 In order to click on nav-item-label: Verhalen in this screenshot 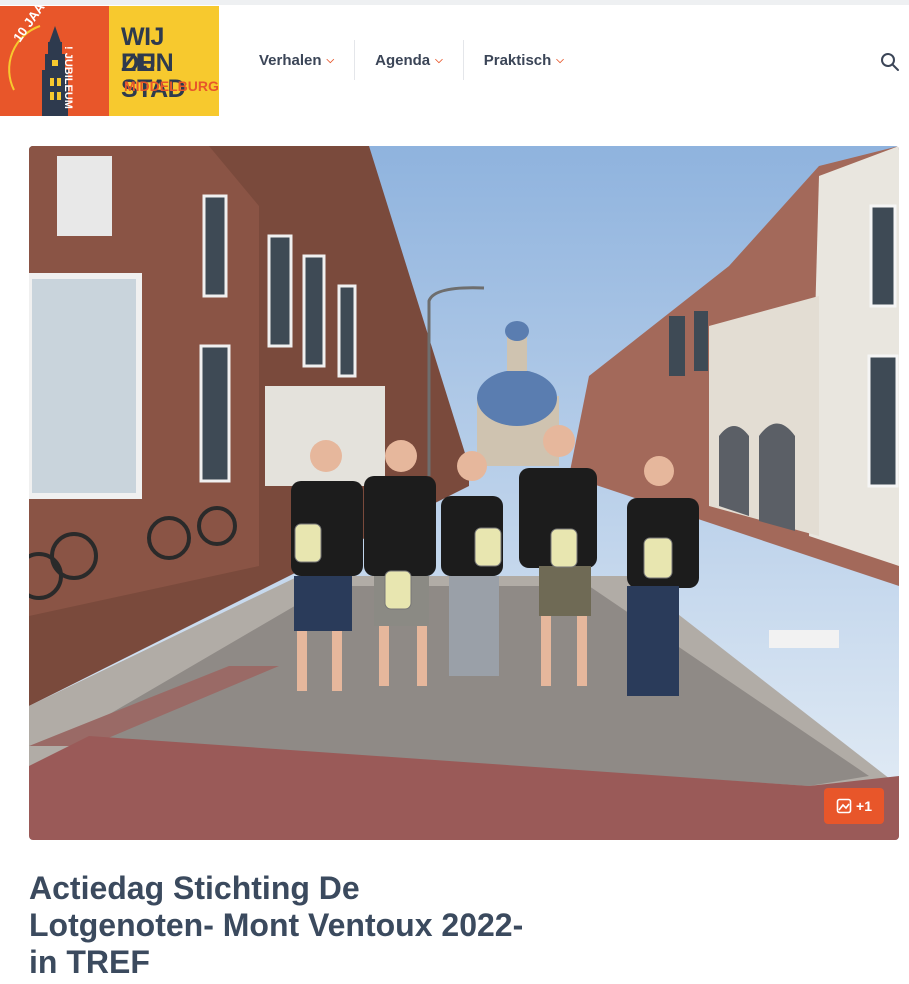, I will do `click(290, 60)`.